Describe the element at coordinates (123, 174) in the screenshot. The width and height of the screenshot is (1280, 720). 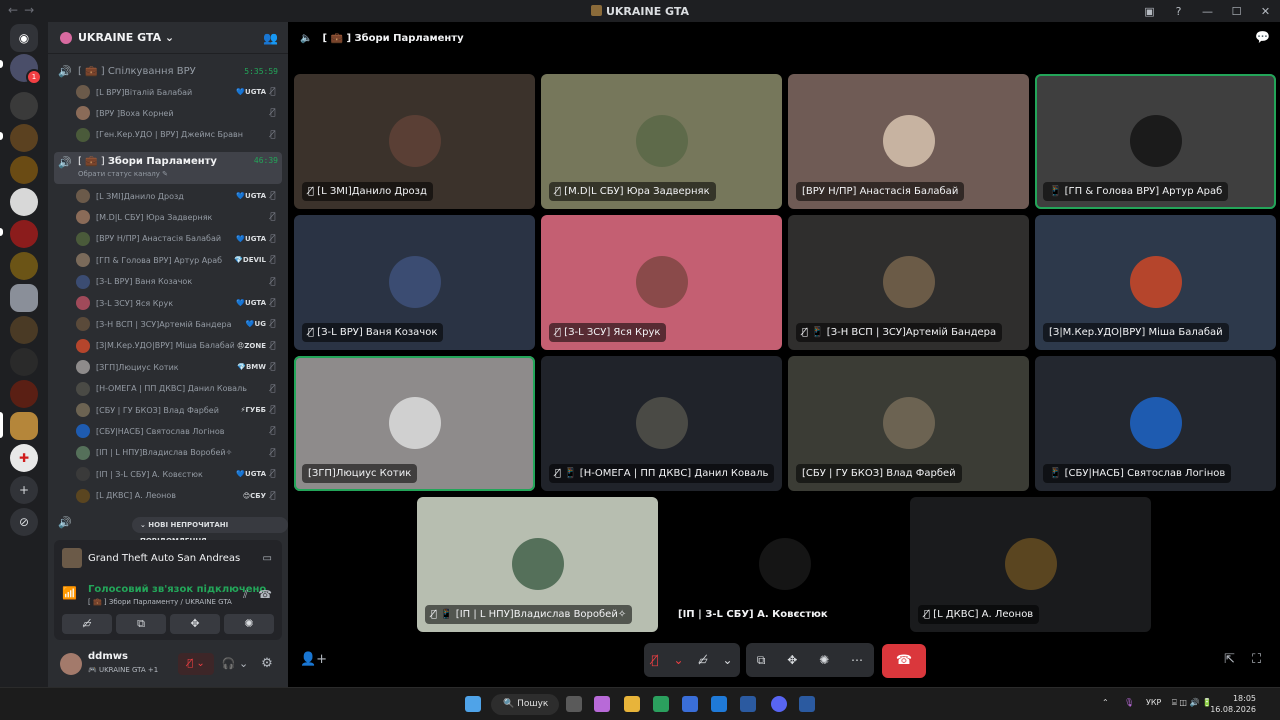
I see `channel-status-hint: Обрати статус каналу ✎` at that location.